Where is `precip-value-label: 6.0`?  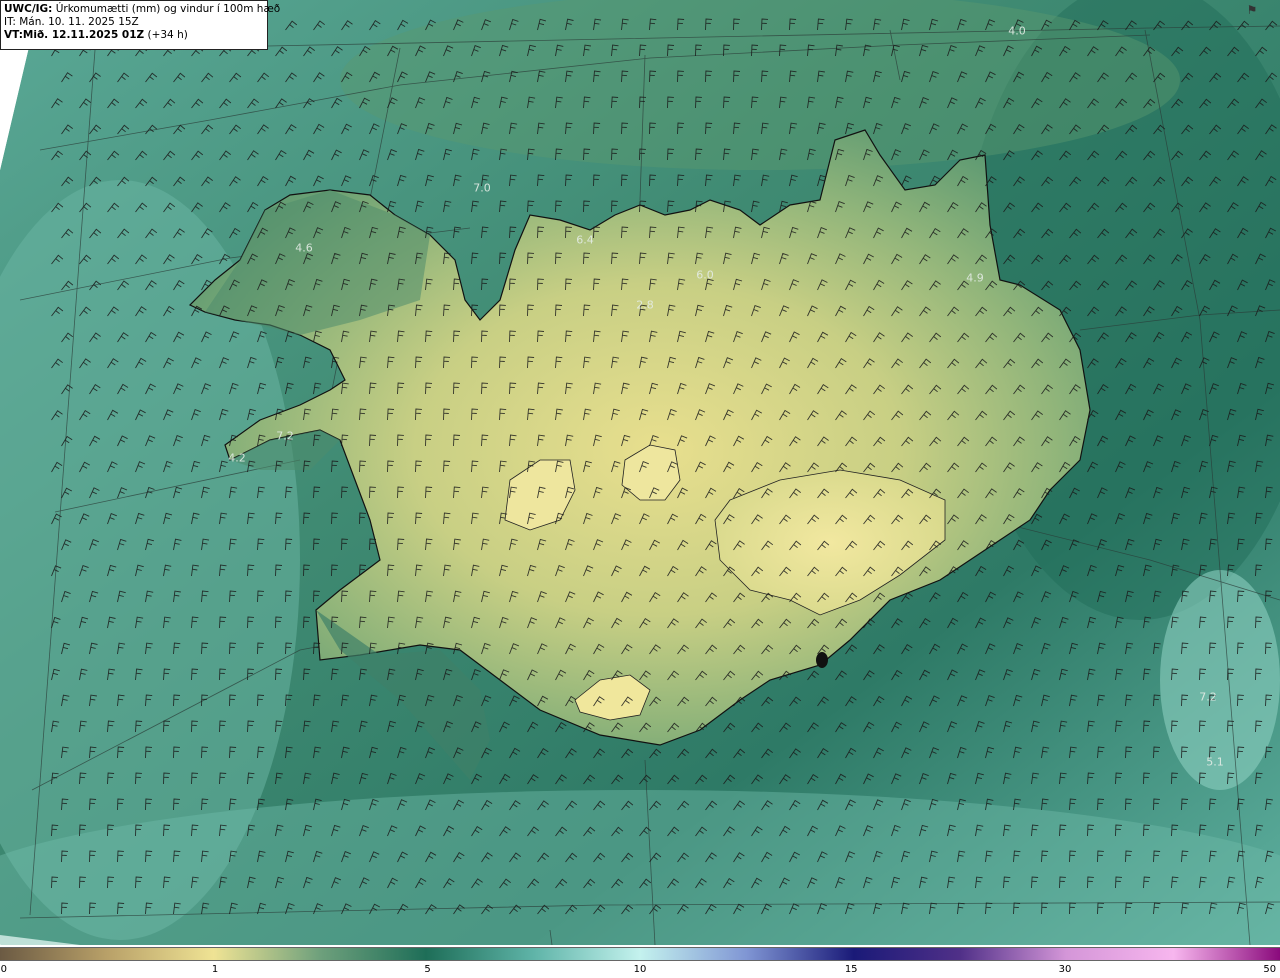
precip-value-label: 6.0 is located at coordinates (705, 275).